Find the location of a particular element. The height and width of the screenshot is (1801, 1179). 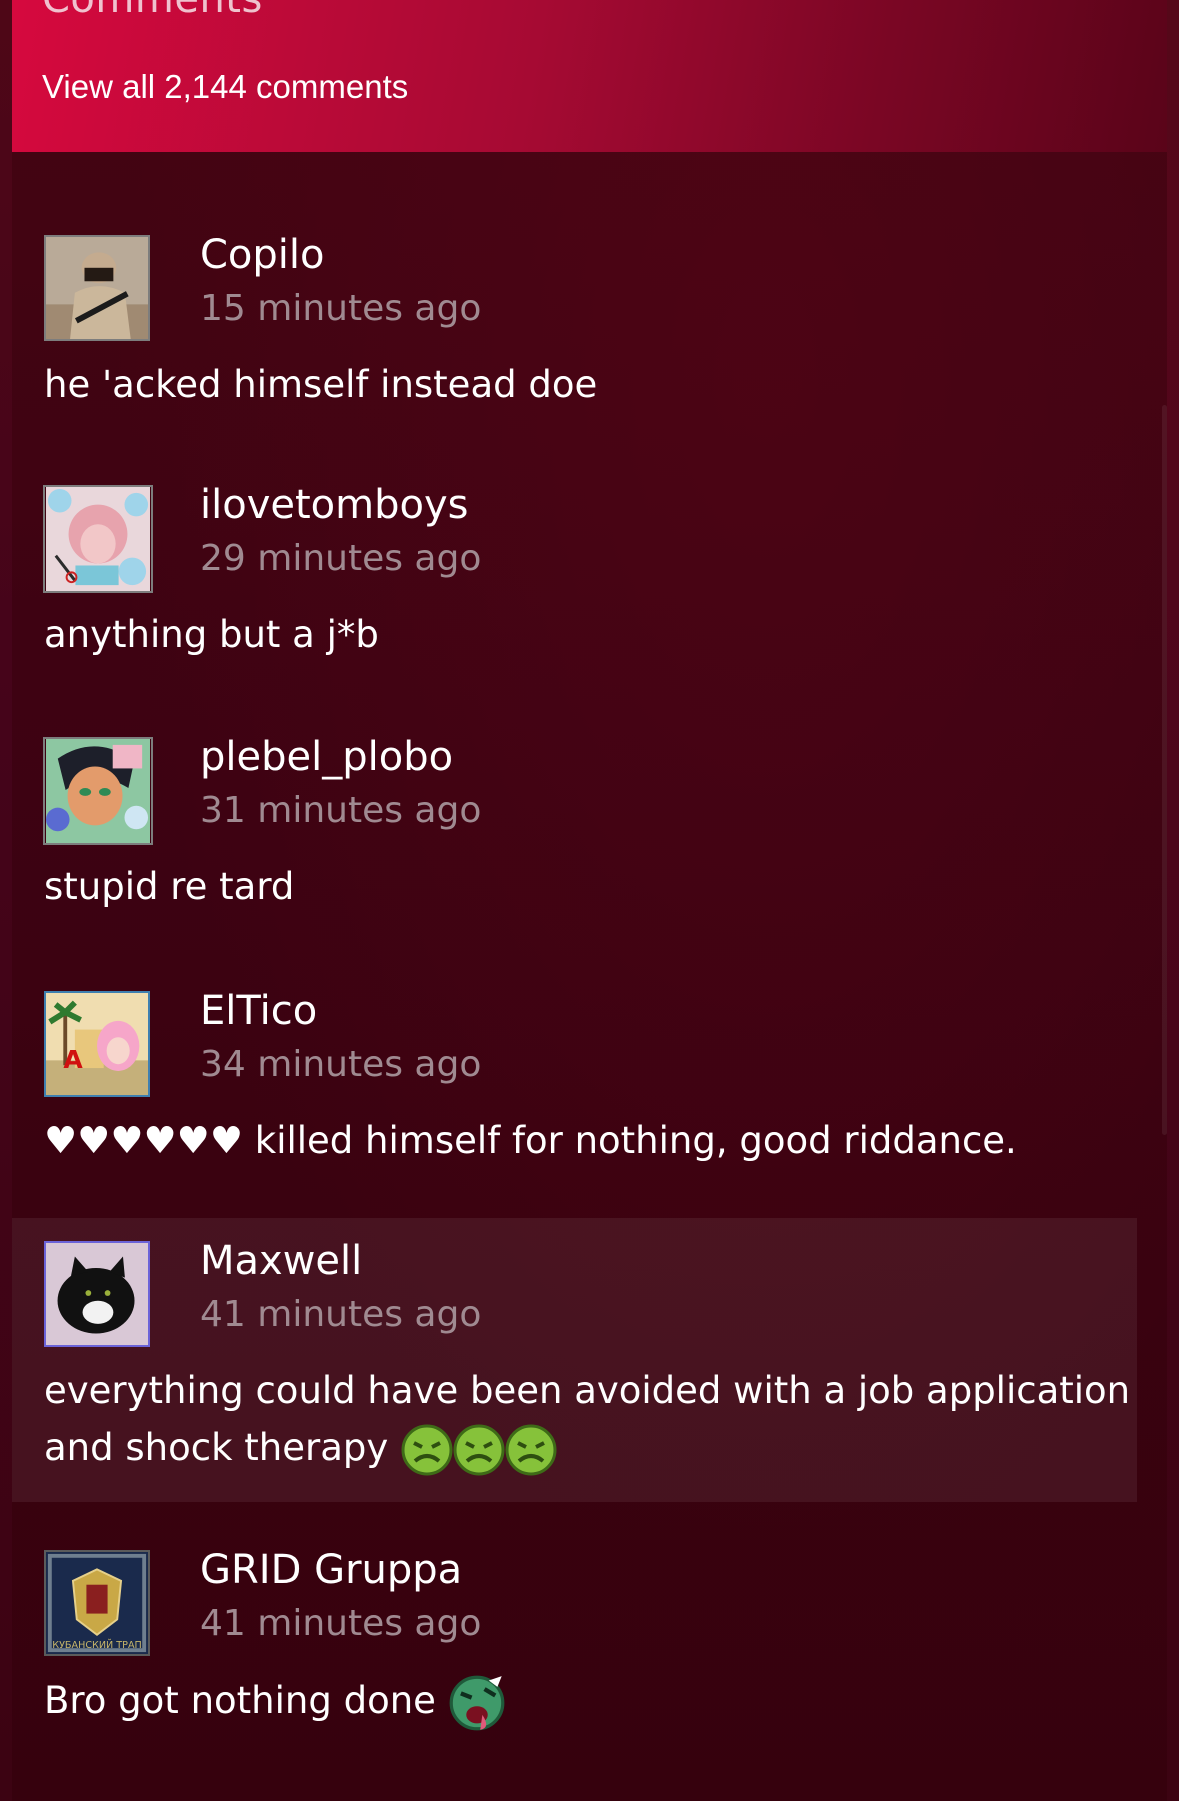

comments-header: Comments View all 2,144 comments is located at coordinates (589, 76).